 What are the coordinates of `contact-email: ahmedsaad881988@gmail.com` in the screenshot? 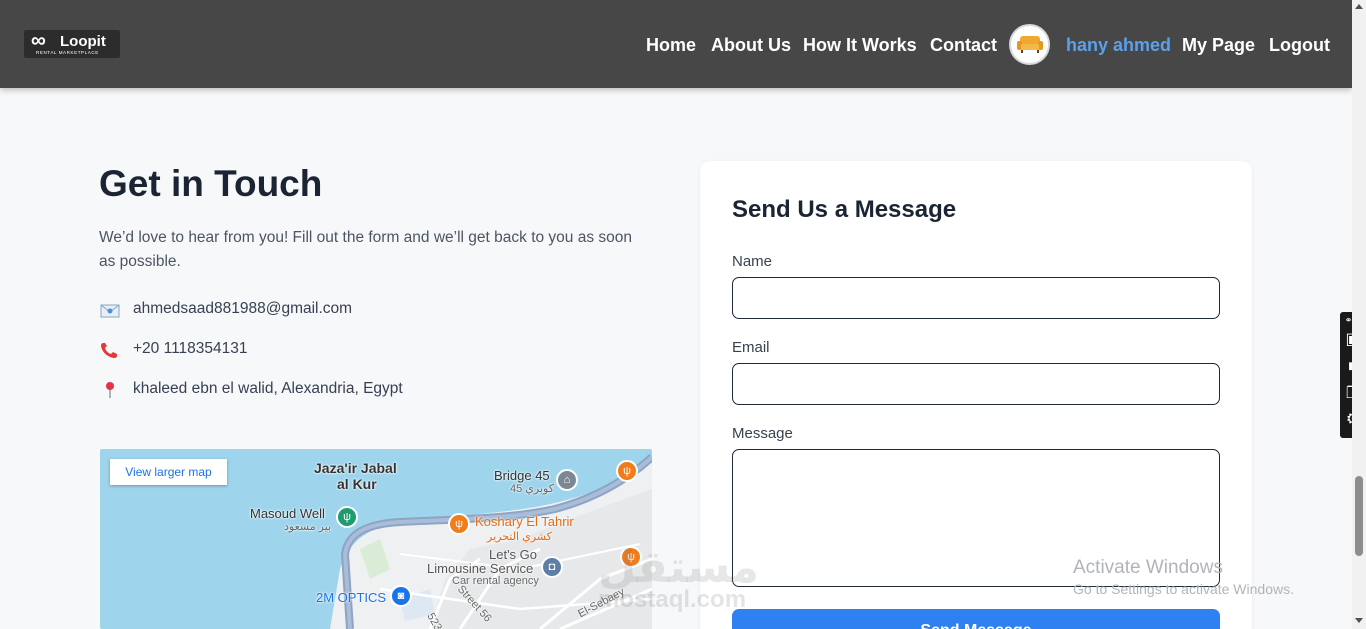 It's located at (242, 309).